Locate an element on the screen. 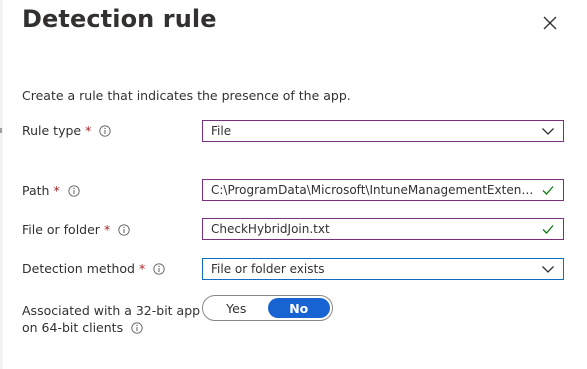 The height and width of the screenshot is (369, 587). rule-type-value: File is located at coordinates (221, 131).